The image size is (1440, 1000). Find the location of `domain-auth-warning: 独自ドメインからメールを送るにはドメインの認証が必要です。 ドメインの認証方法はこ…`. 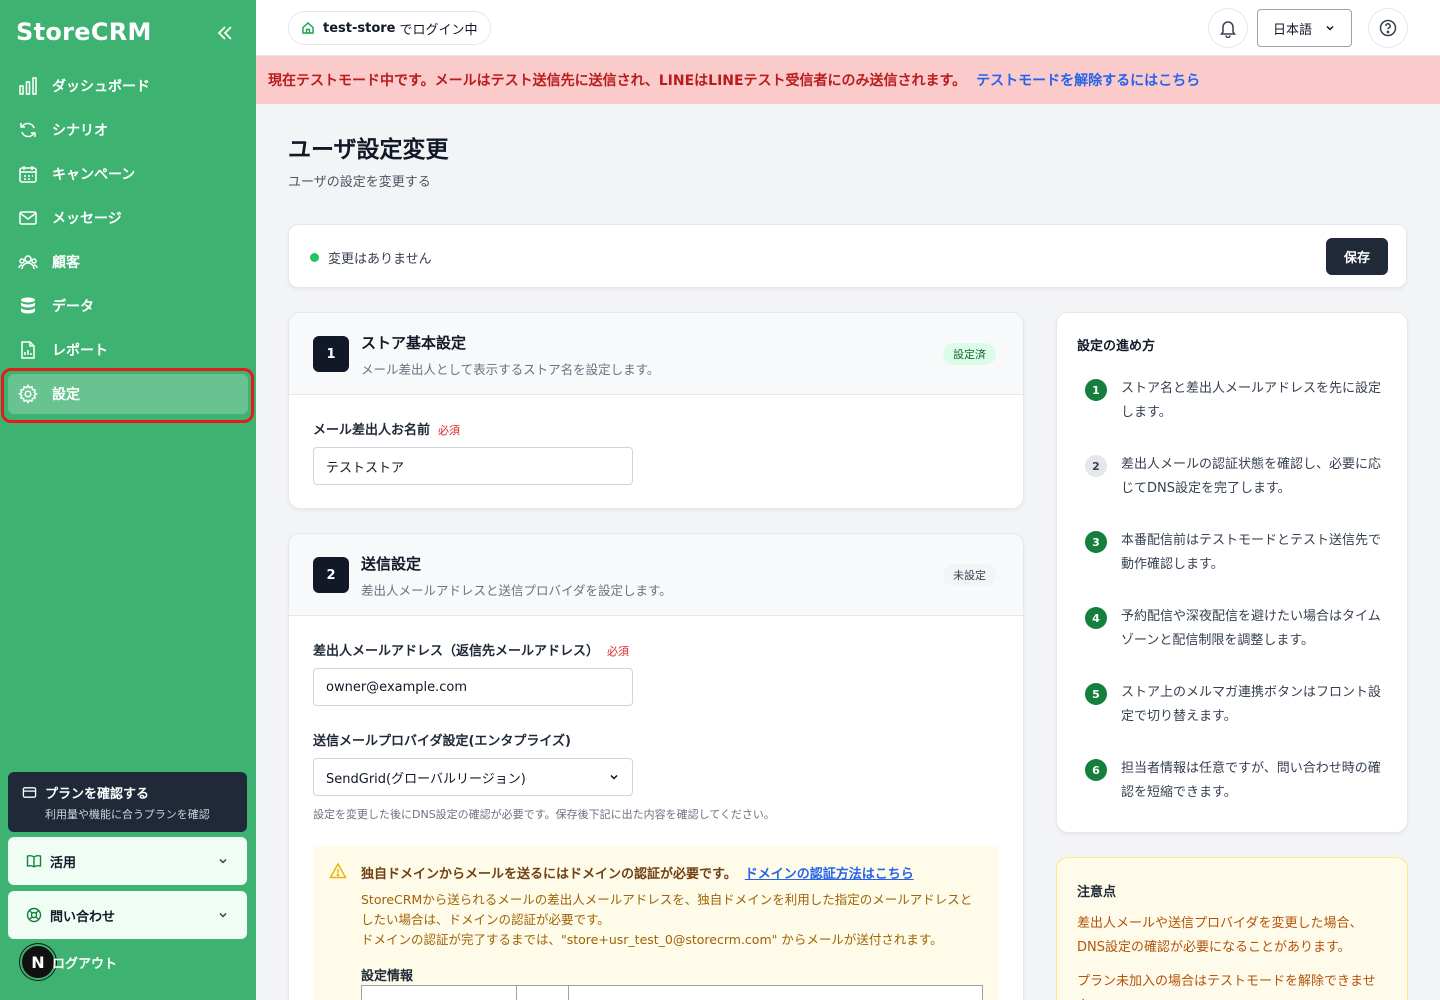

domain-auth-warning: 独自ドメインからメールを送るにはドメインの認証が必要です。 ドメインの認証方法はこ… is located at coordinates (656, 923).